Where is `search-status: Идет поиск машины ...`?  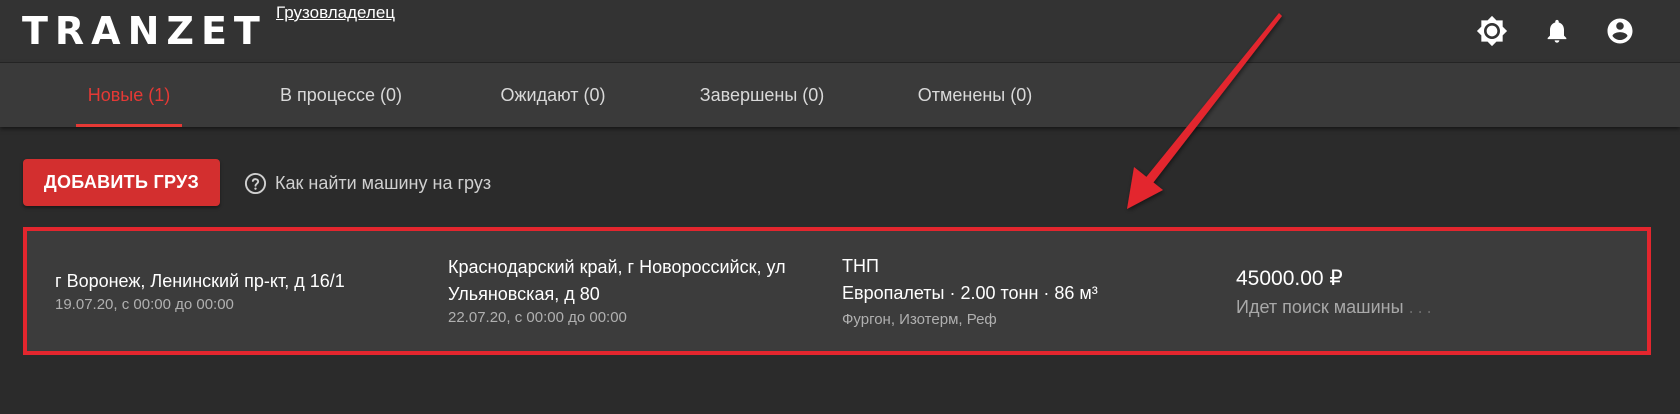 search-status: Идет поиск машины ... is located at coordinates (1336, 307).